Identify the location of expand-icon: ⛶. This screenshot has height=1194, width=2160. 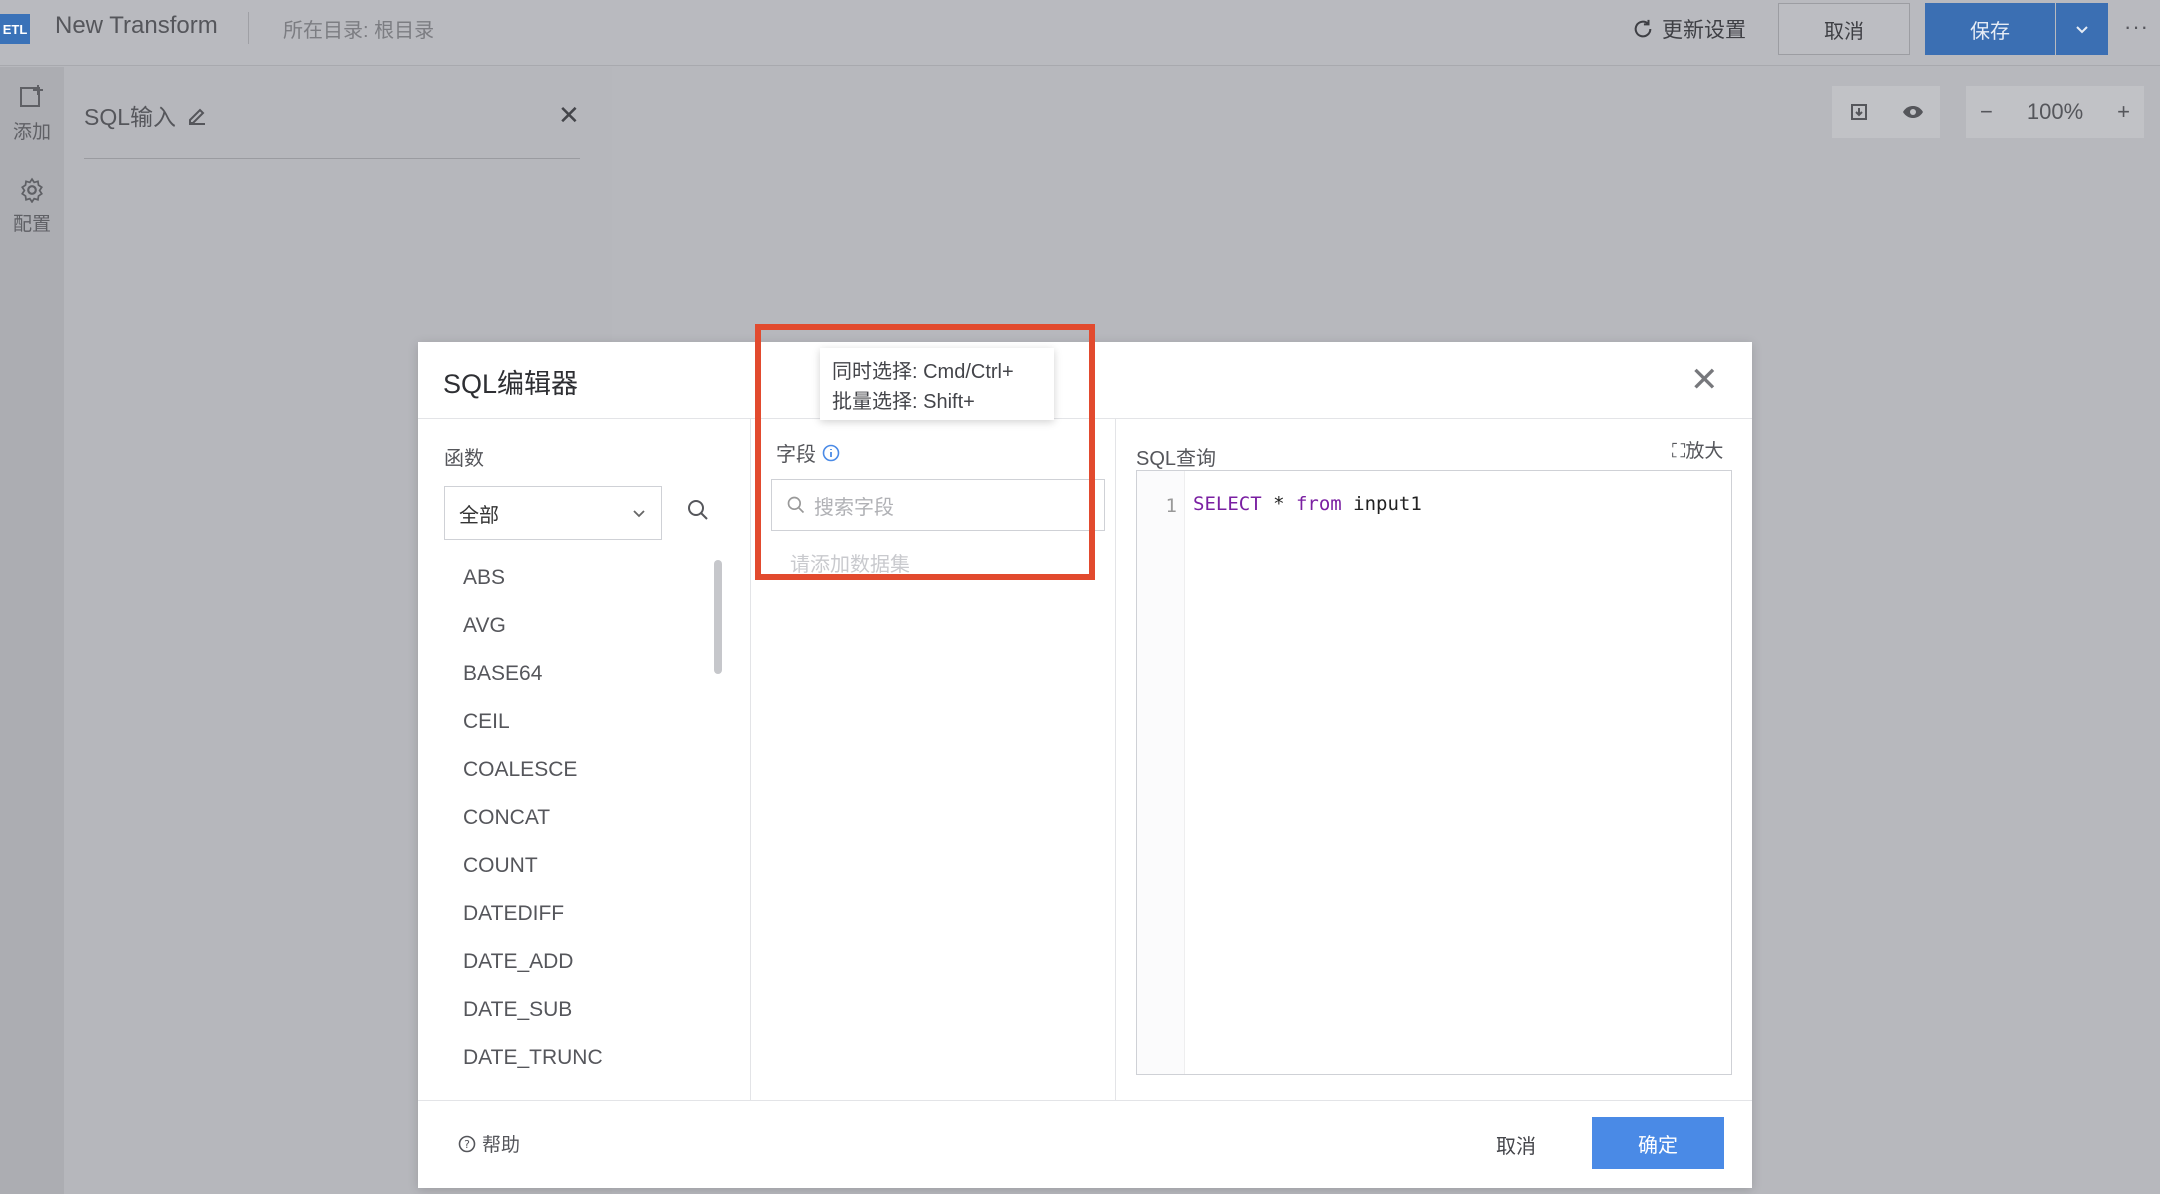
(1679, 451).